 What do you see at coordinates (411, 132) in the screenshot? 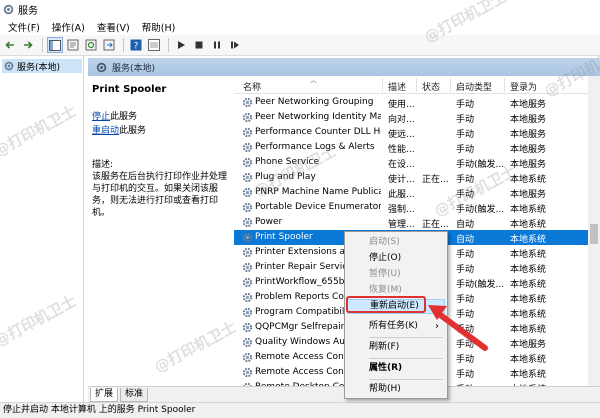
I see `table-row: Performance Counter DLL Ho... 使远... 手动 本地服务` at bounding box center [411, 132].